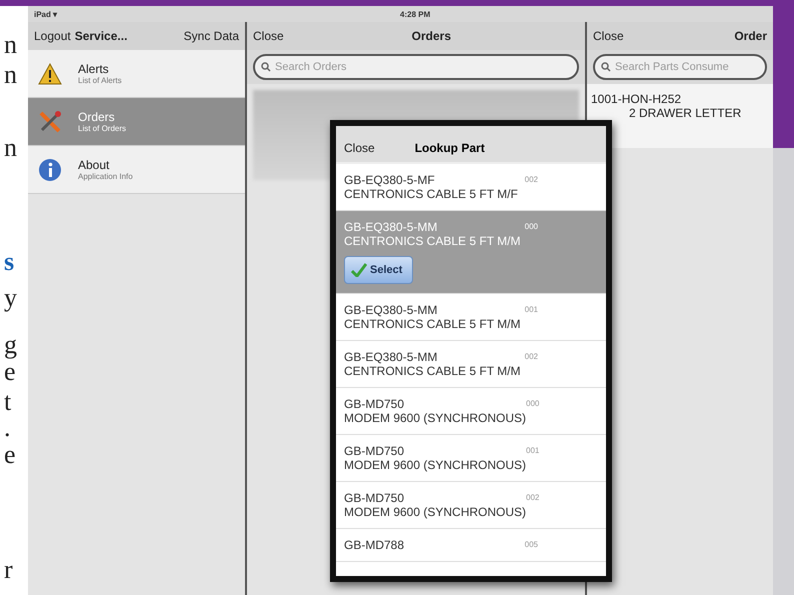 The height and width of the screenshot is (595, 794). I want to click on part-description: CENTRONICS CABLE 5 FT M/F, so click(431, 194).